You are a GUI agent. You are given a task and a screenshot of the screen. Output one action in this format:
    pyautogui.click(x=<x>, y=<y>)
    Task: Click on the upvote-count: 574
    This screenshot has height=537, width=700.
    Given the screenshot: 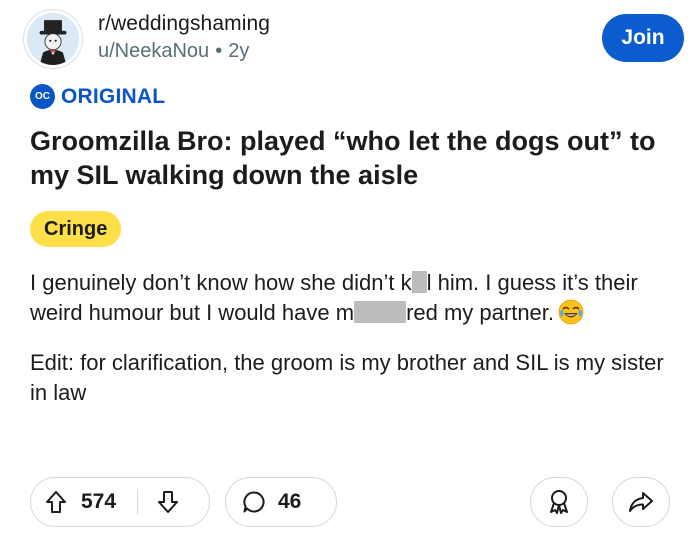 What is the action you would take?
    pyautogui.click(x=99, y=501)
    